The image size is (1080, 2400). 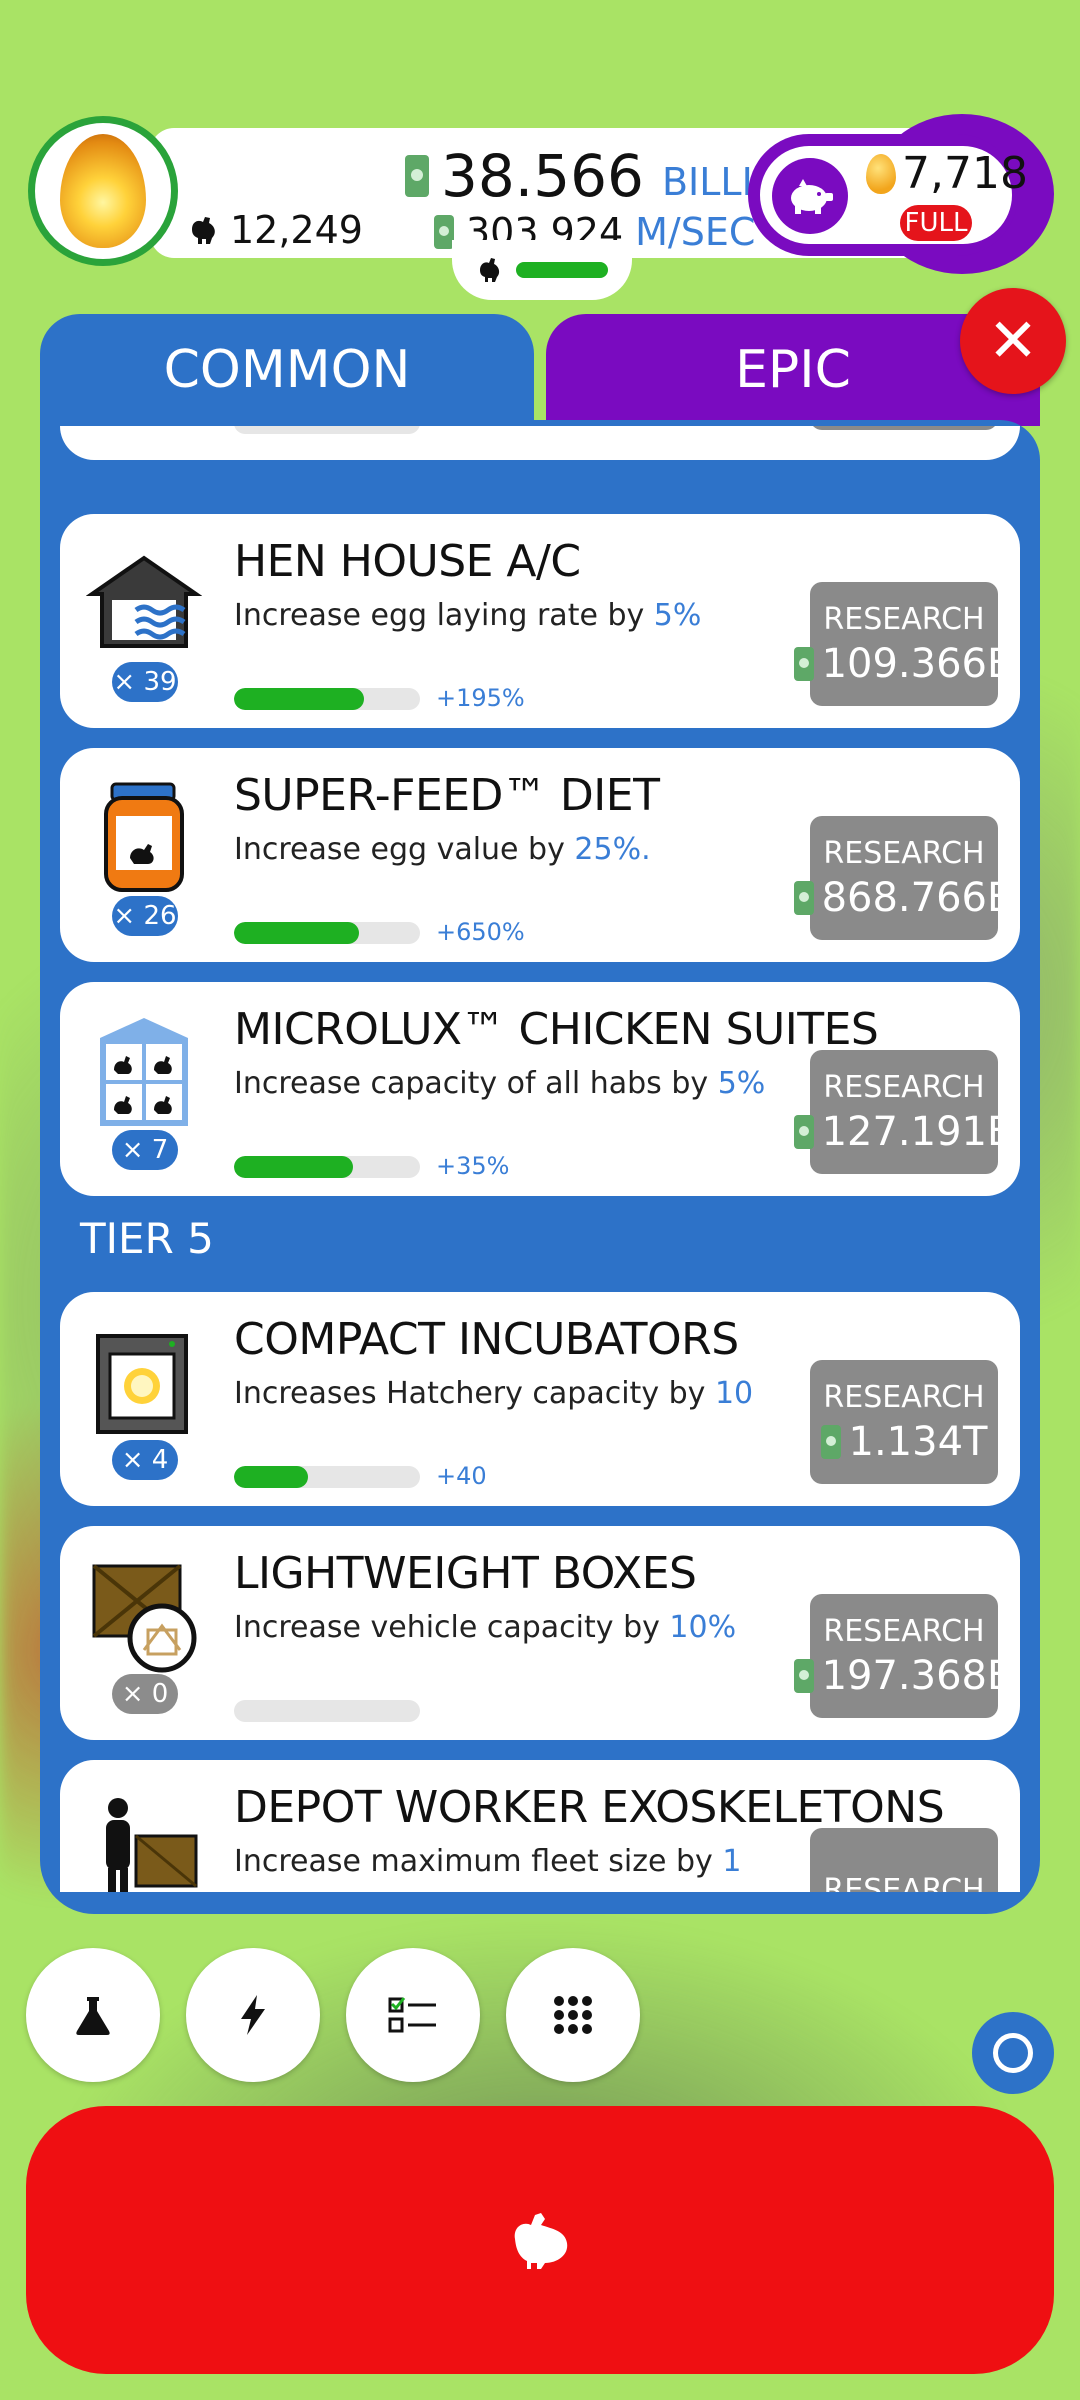 I want to click on flask-icon, so click(x=93, y=2016).